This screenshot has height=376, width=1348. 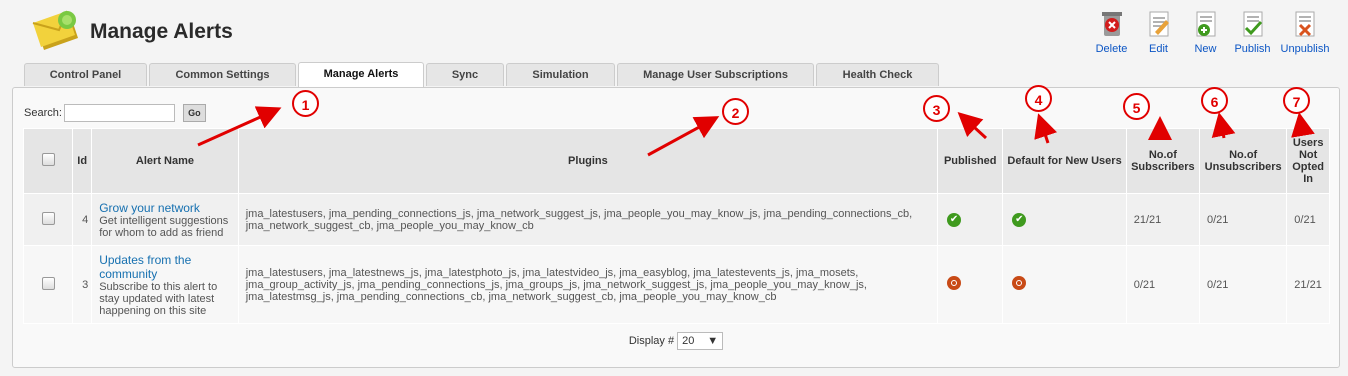 What do you see at coordinates (119, 113) in the screenshot?
I see `search-input` at bounding box center [119, 113].